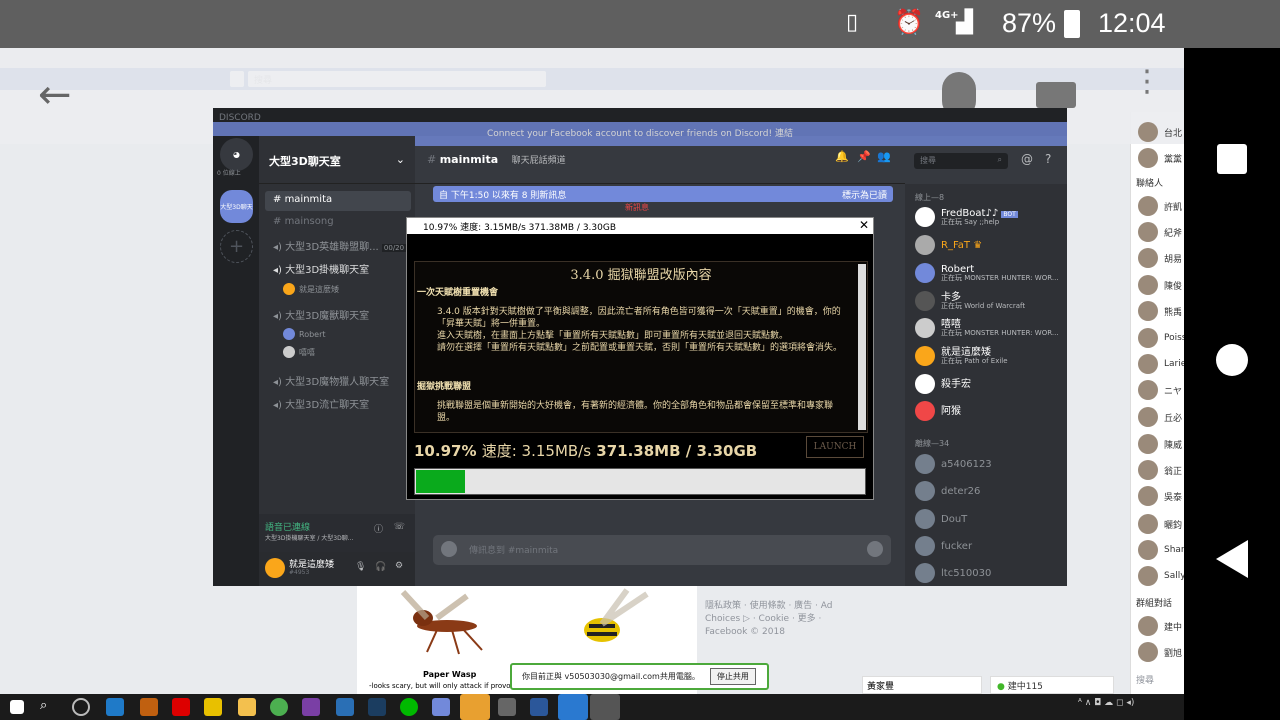 The width and height of the screenshot is (1280, 720). Describe the element at coordinates (990, 245) in the screenshot. I see `member-item: R_FaT ♛` at that location.